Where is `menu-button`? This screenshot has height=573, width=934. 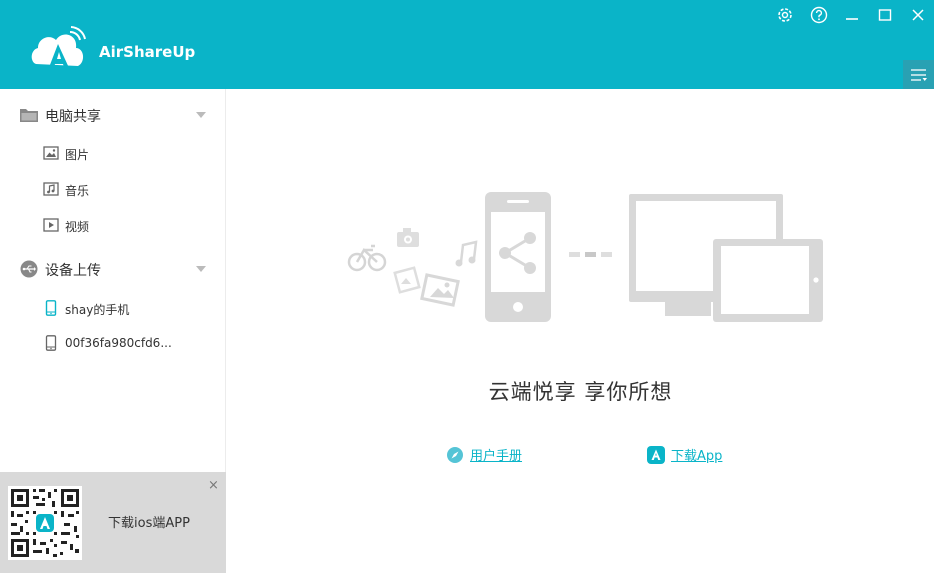
menu-button is located at coordinates (918, 74).